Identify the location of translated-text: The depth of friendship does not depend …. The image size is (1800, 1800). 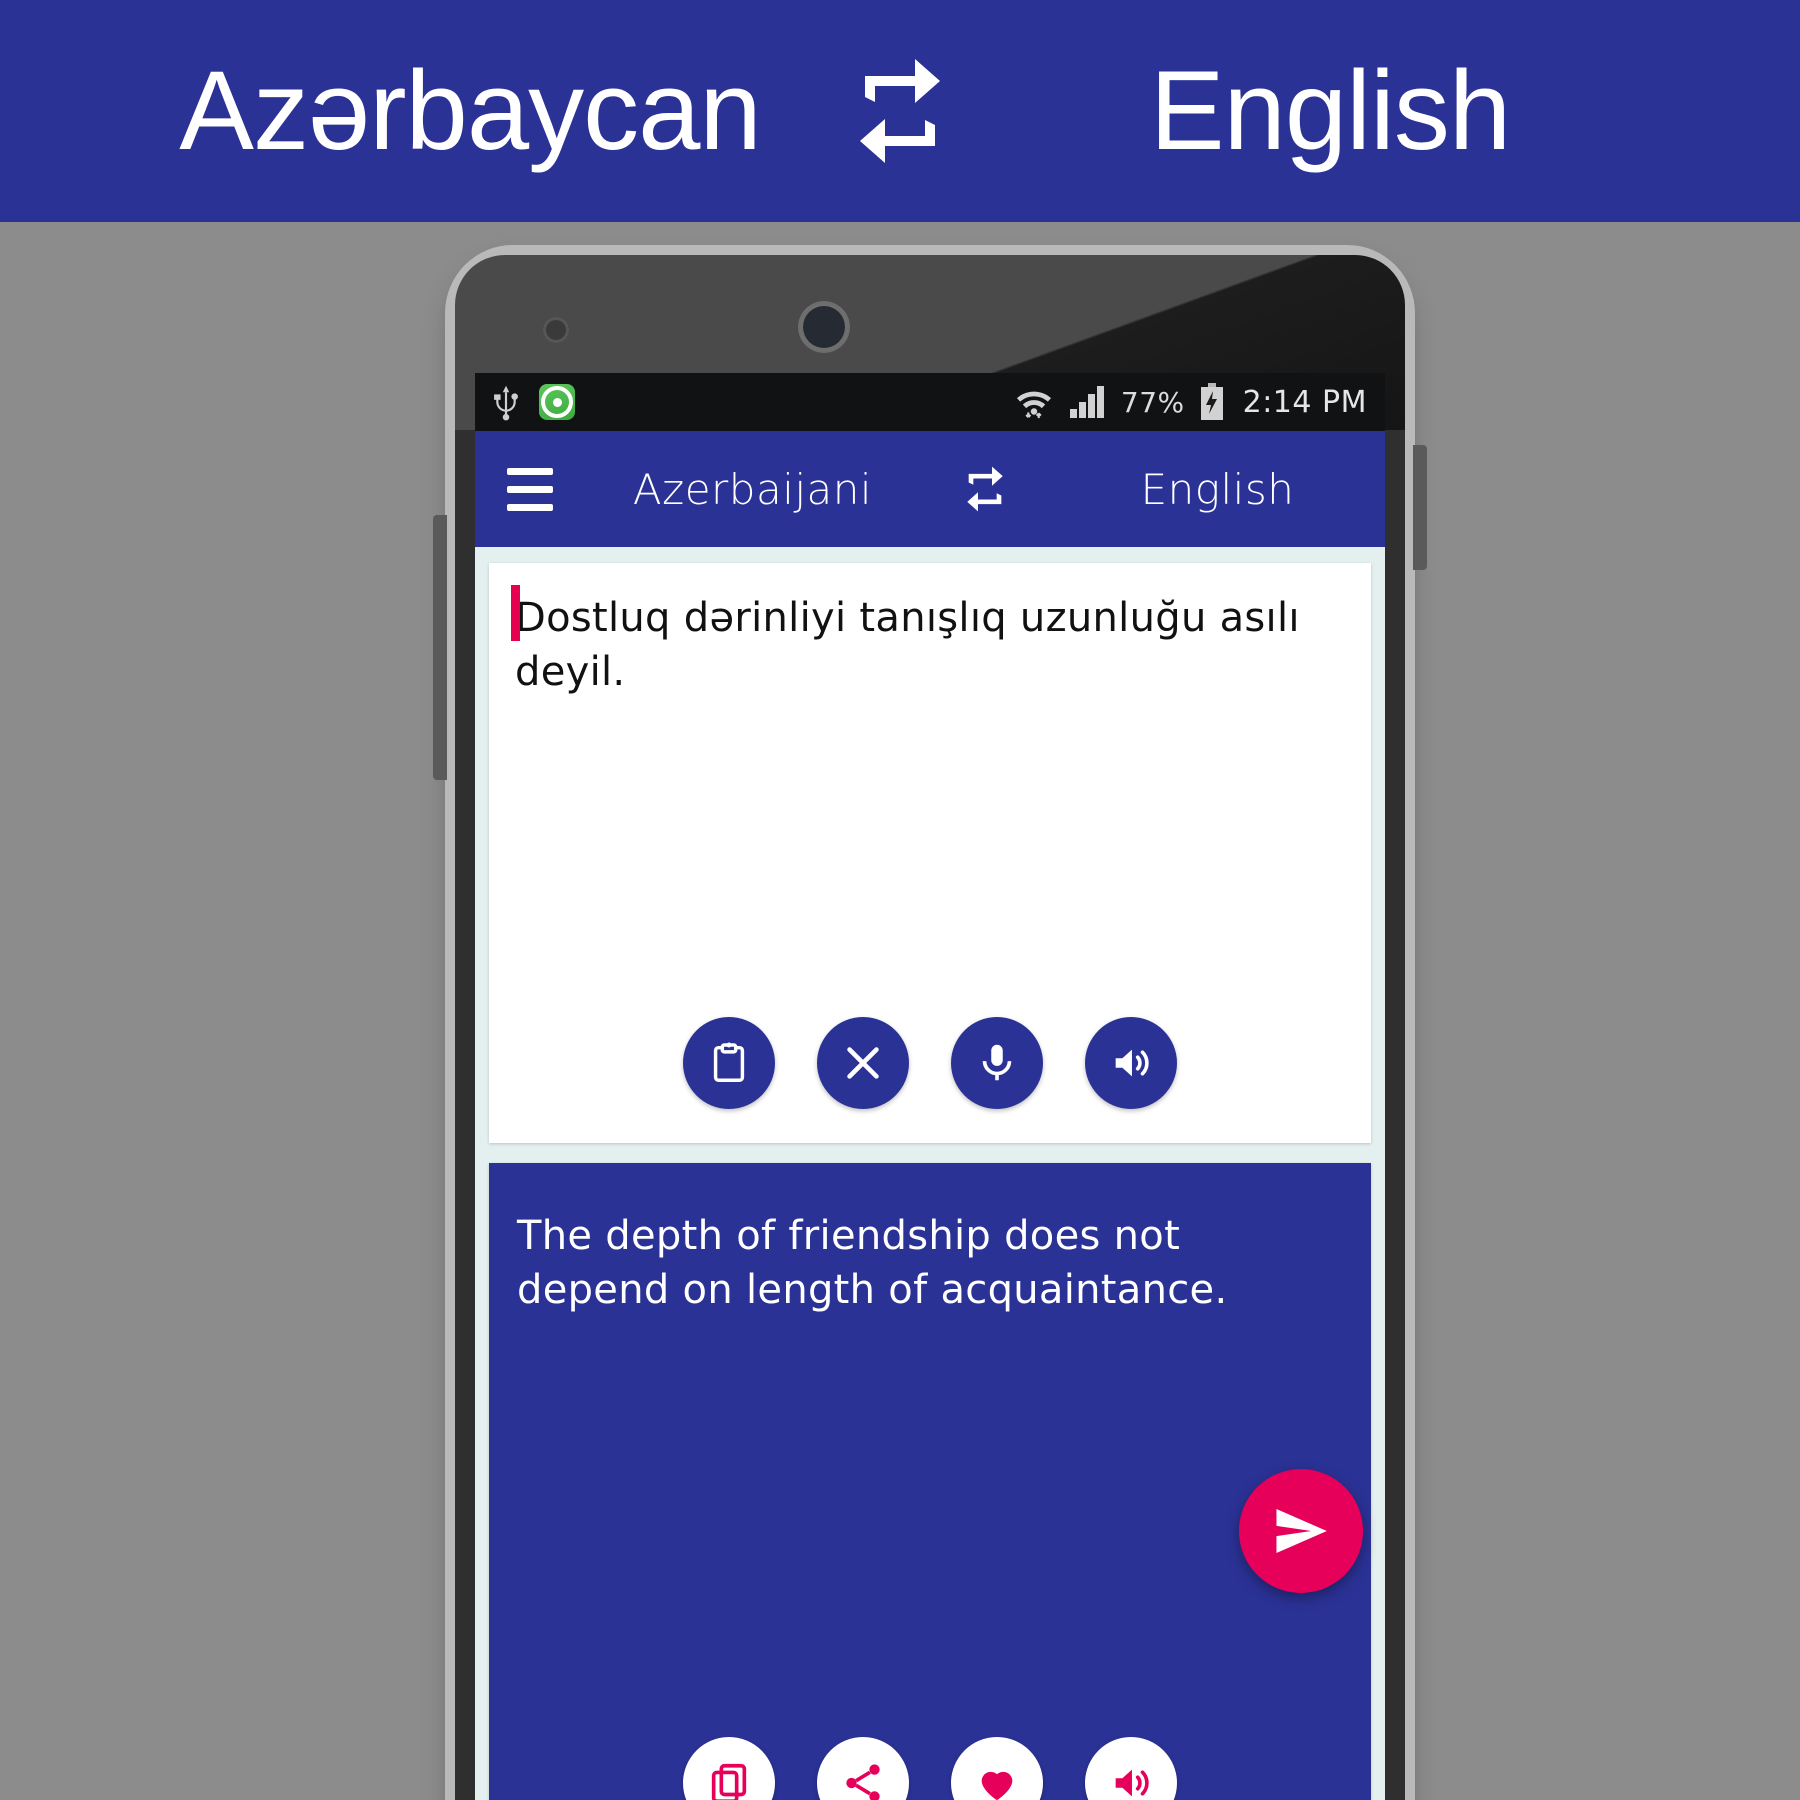
(872, 1263).